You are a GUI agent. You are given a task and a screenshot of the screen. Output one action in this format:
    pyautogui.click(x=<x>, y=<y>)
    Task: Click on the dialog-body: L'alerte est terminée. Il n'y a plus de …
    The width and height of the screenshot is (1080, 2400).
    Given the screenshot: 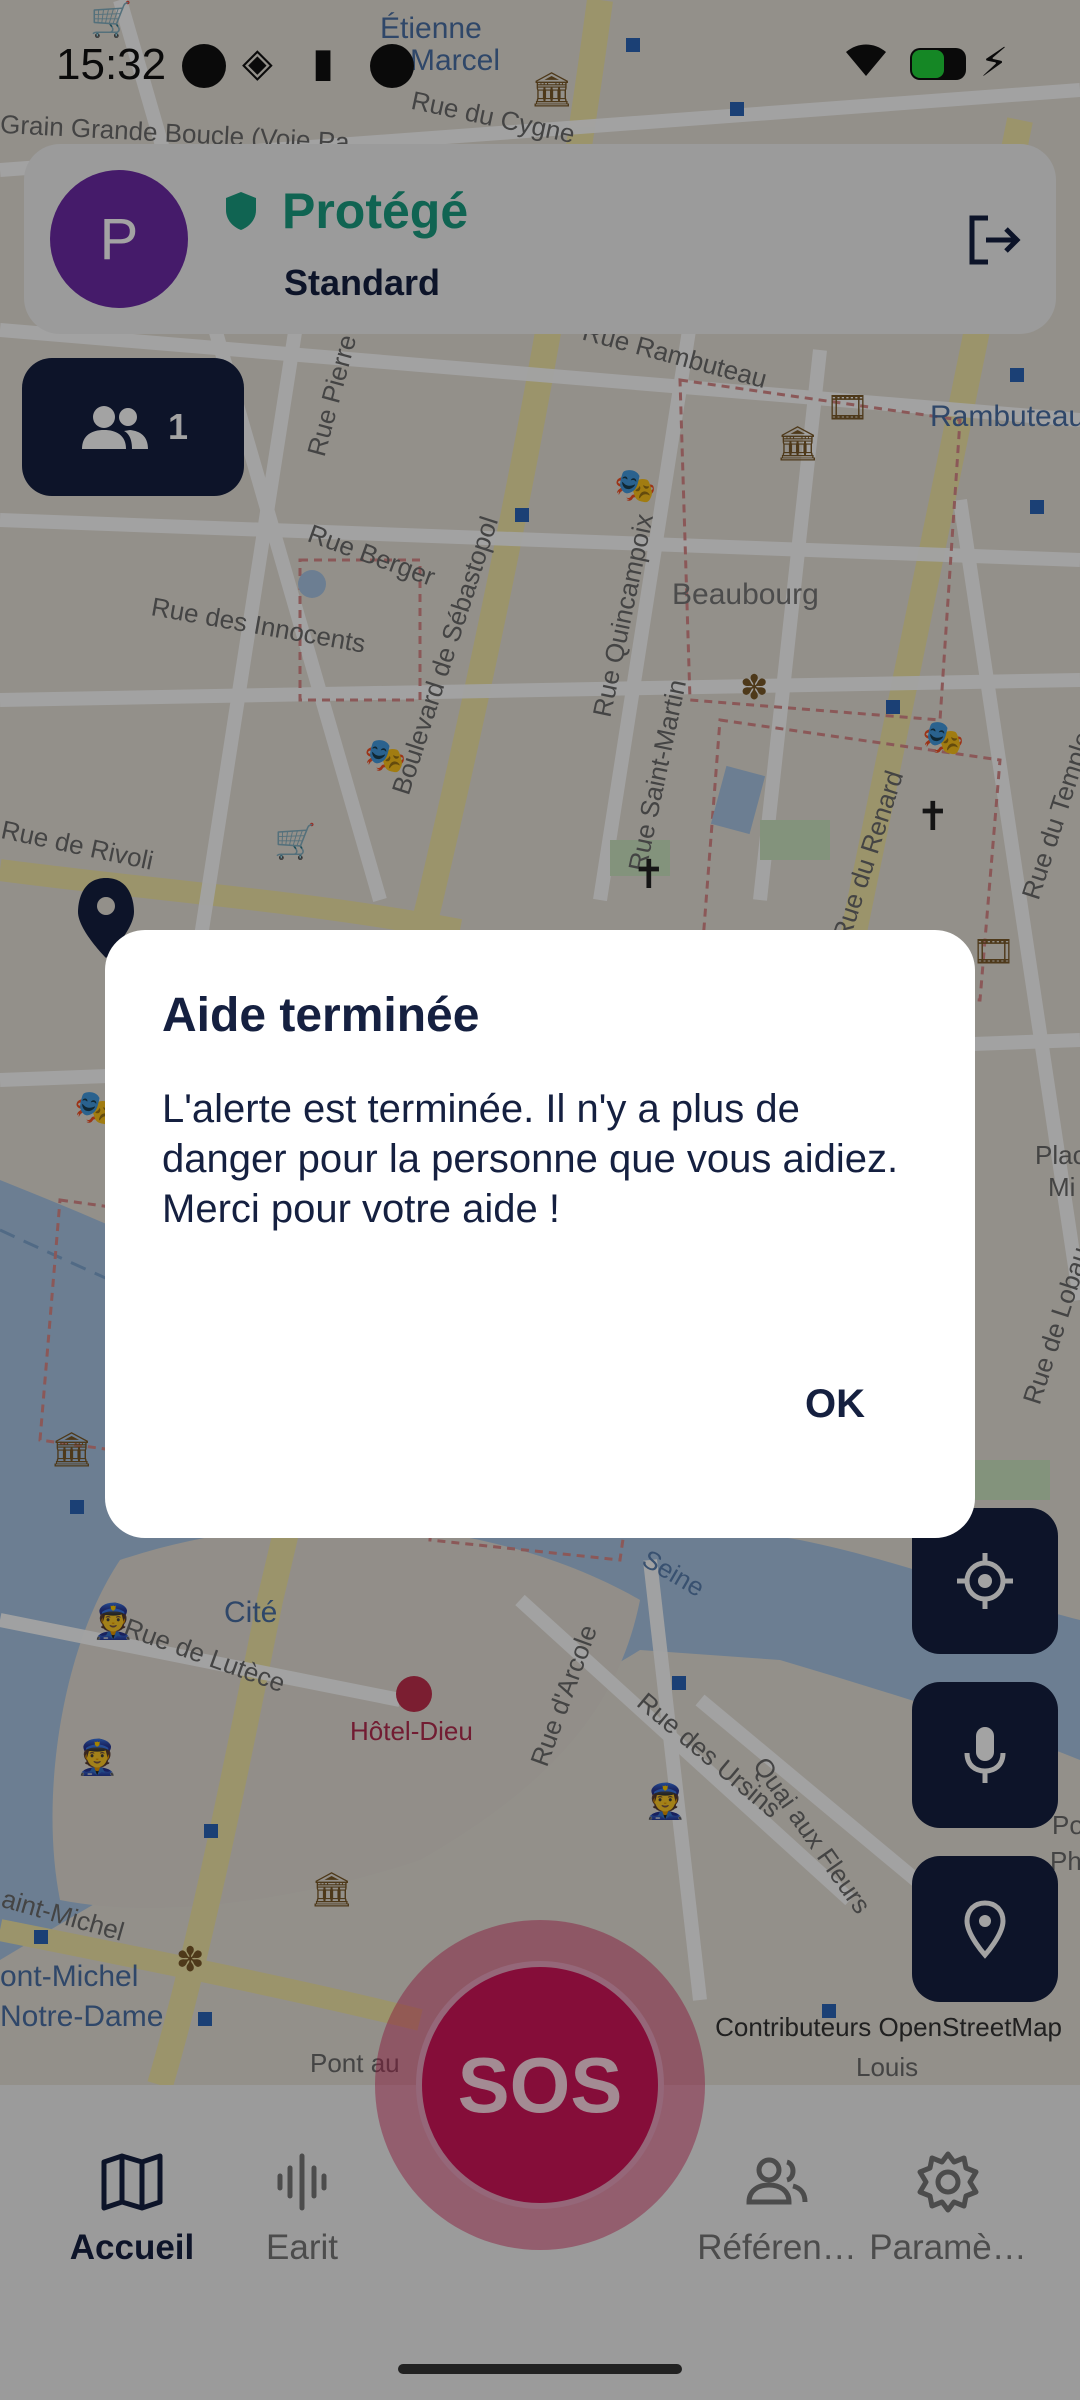 What is the action you would take?
    pyautogui.click(x=542, y=1159)
    